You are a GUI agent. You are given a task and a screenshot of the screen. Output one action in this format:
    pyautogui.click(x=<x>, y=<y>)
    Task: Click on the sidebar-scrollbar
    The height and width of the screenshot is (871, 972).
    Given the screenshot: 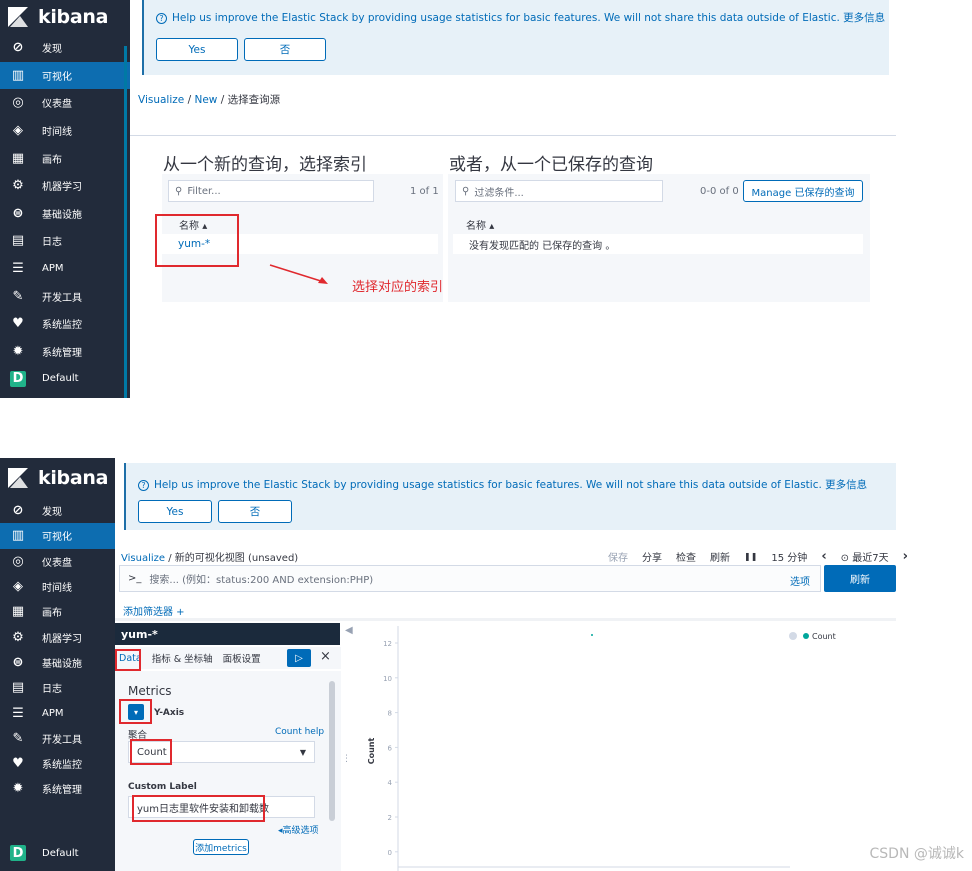 What is the action you would take?
    pyautogui.click(x=125, y=222)
    